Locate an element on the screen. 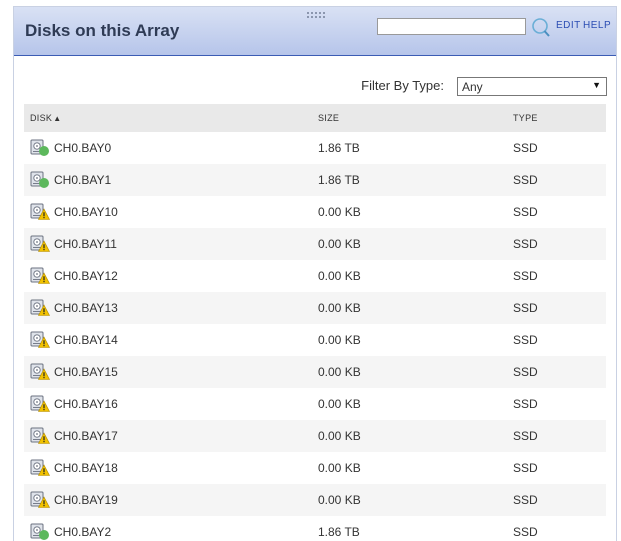 The height and width of the screenshot is (541, 621). disk-name: CH0.BAY12 is located at coordinates (86, 276).